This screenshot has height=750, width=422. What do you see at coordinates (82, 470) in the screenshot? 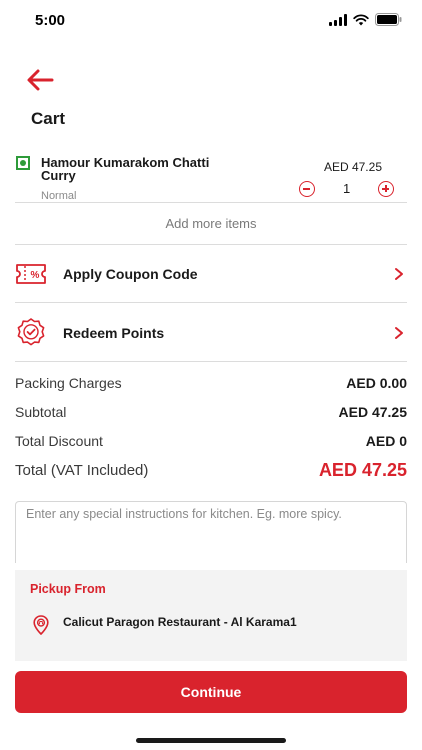
I see `total-label: Total (VAT Included)` at bounding box center [82, 470].